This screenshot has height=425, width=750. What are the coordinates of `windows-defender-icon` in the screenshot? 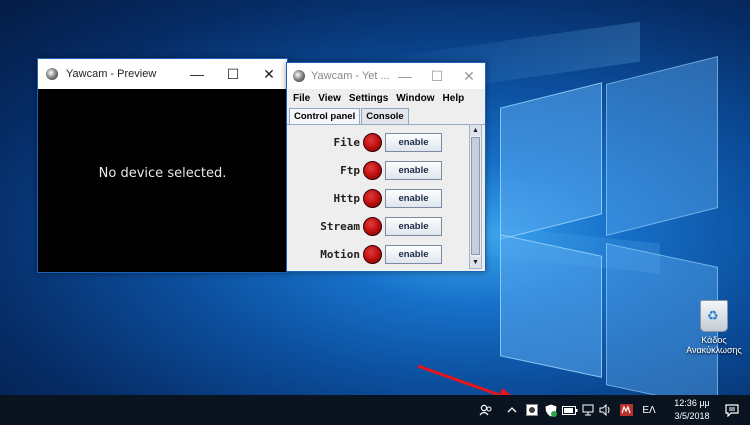 It's located at (551, 410).